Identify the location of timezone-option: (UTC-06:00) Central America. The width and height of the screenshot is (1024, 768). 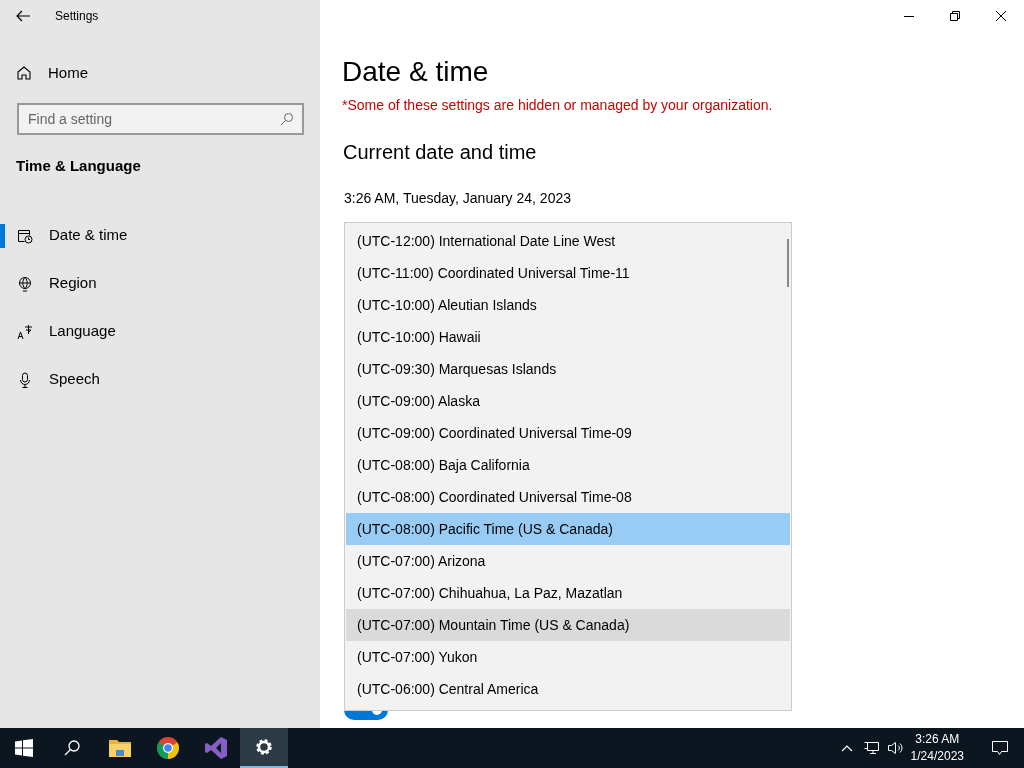
(568, 689).